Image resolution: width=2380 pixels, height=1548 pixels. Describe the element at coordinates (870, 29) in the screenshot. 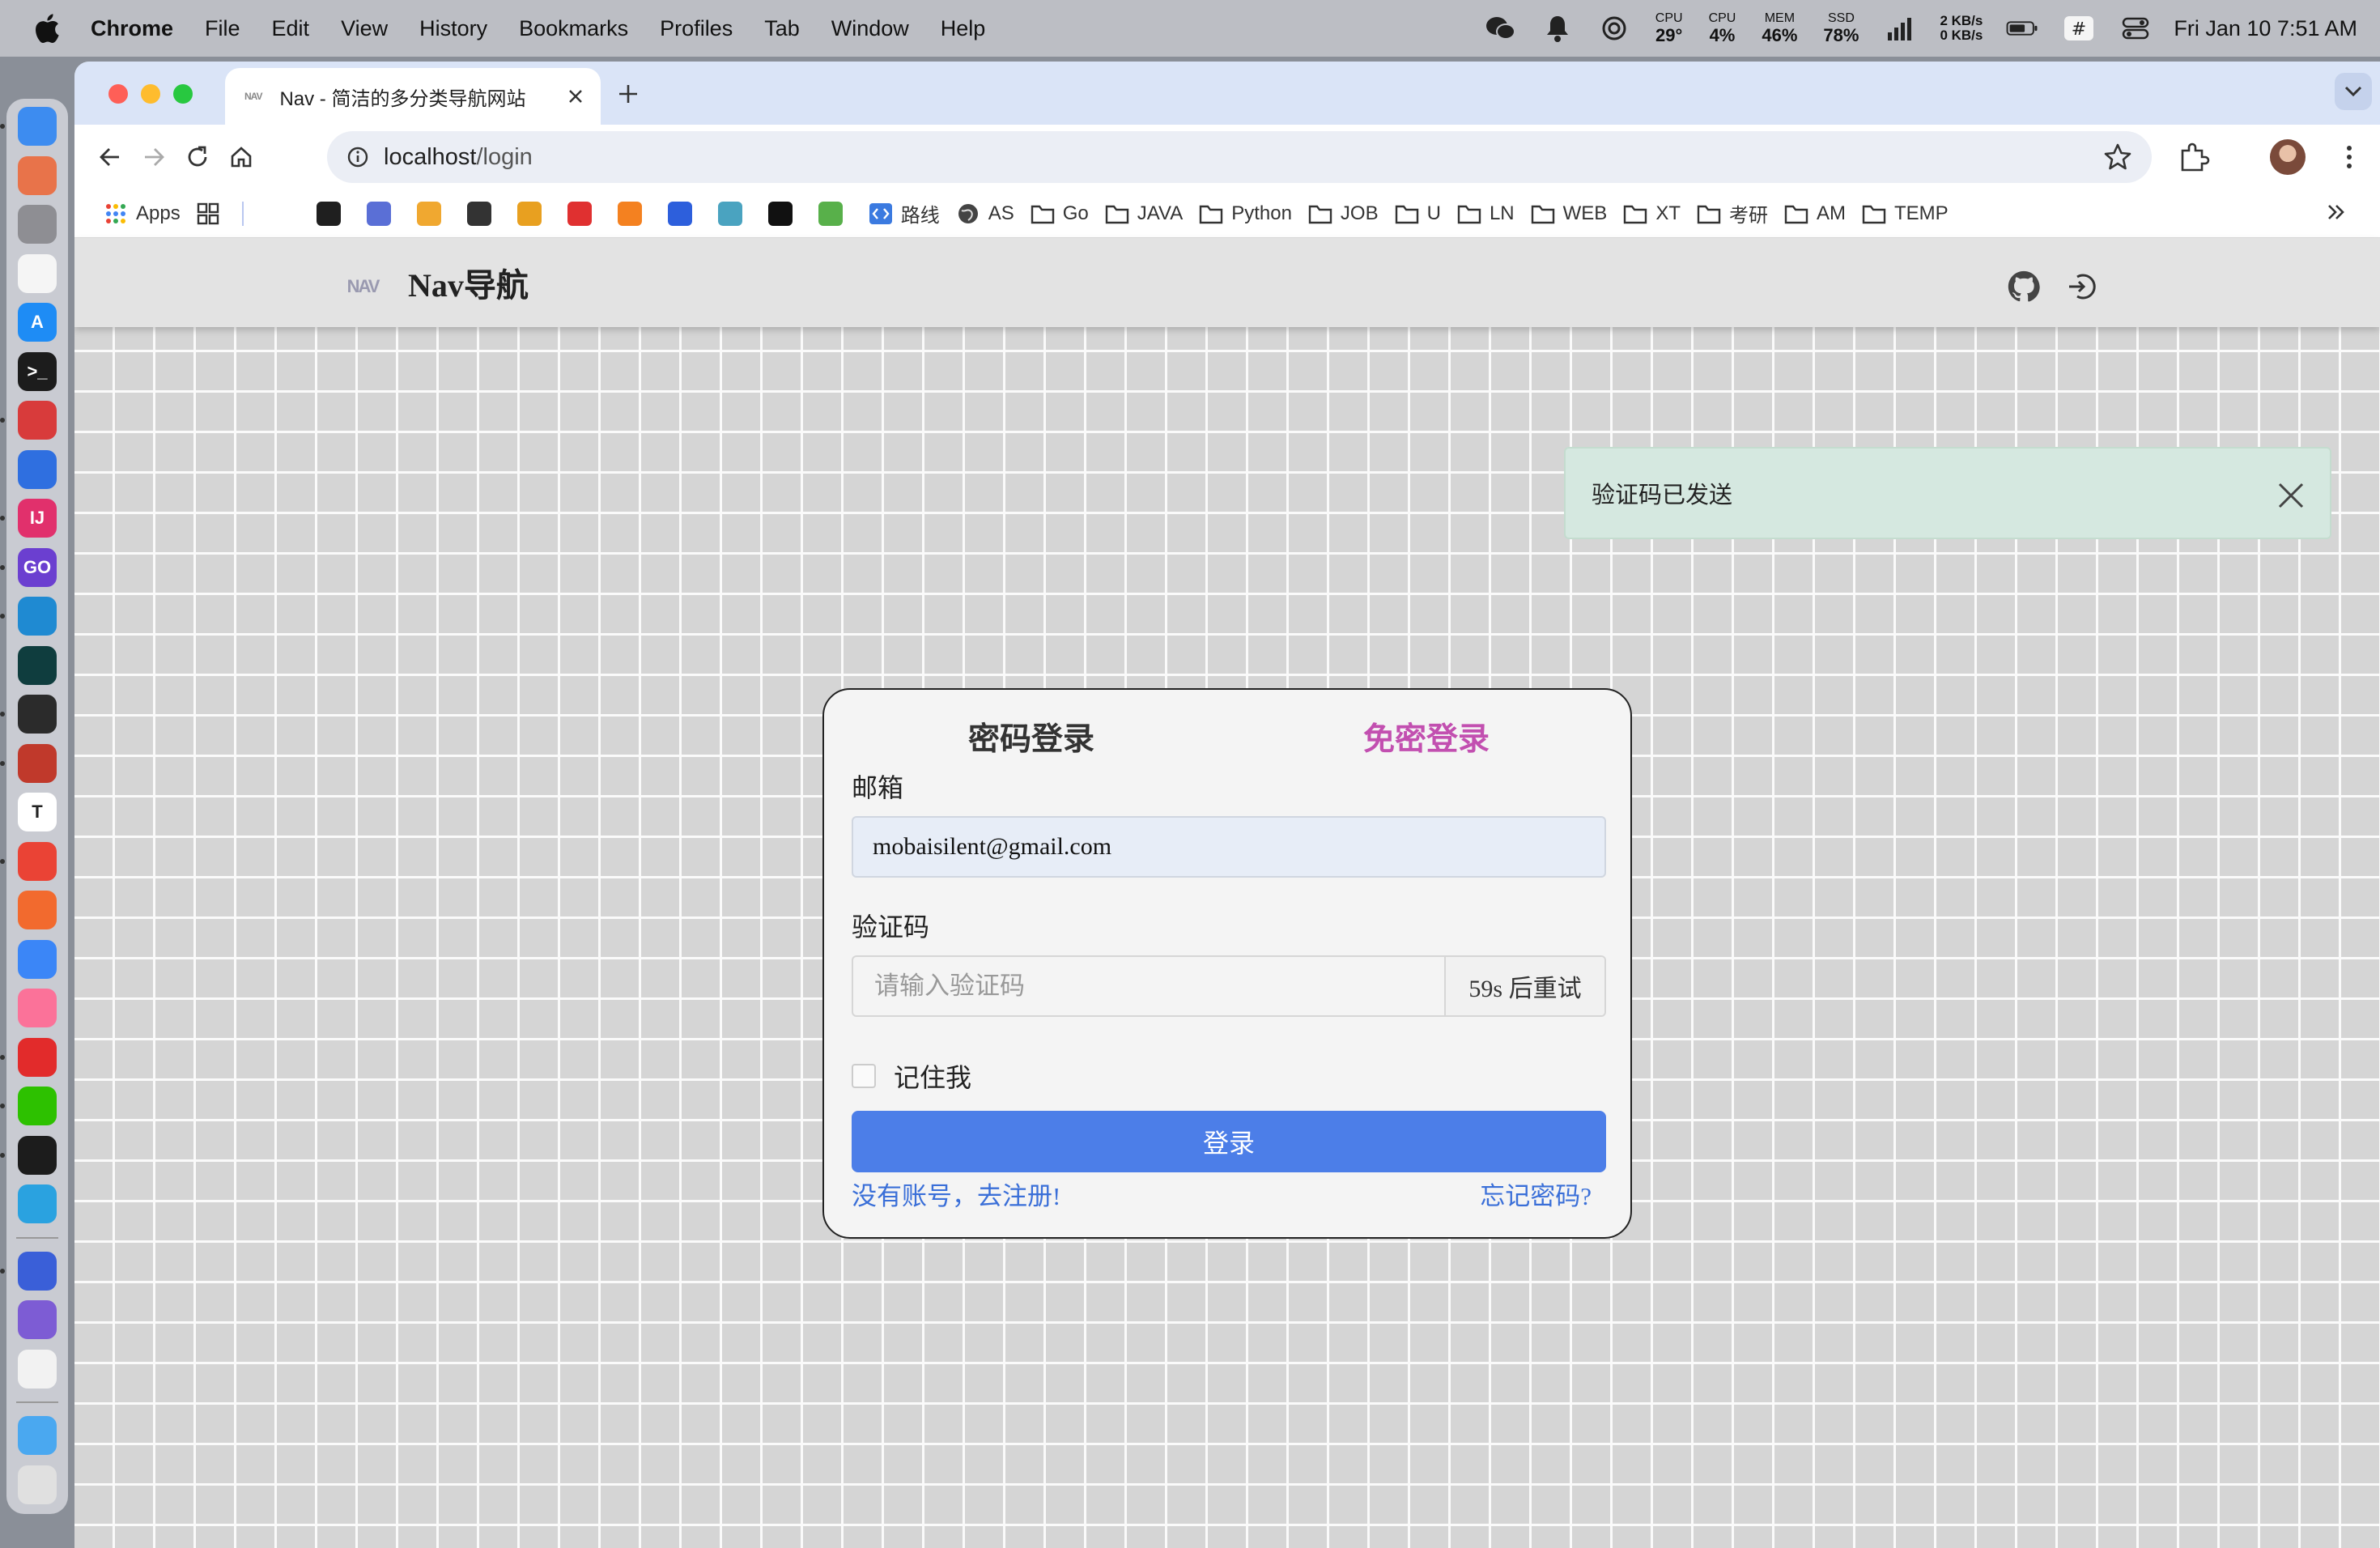

I see `menu-window: Window` at that location.